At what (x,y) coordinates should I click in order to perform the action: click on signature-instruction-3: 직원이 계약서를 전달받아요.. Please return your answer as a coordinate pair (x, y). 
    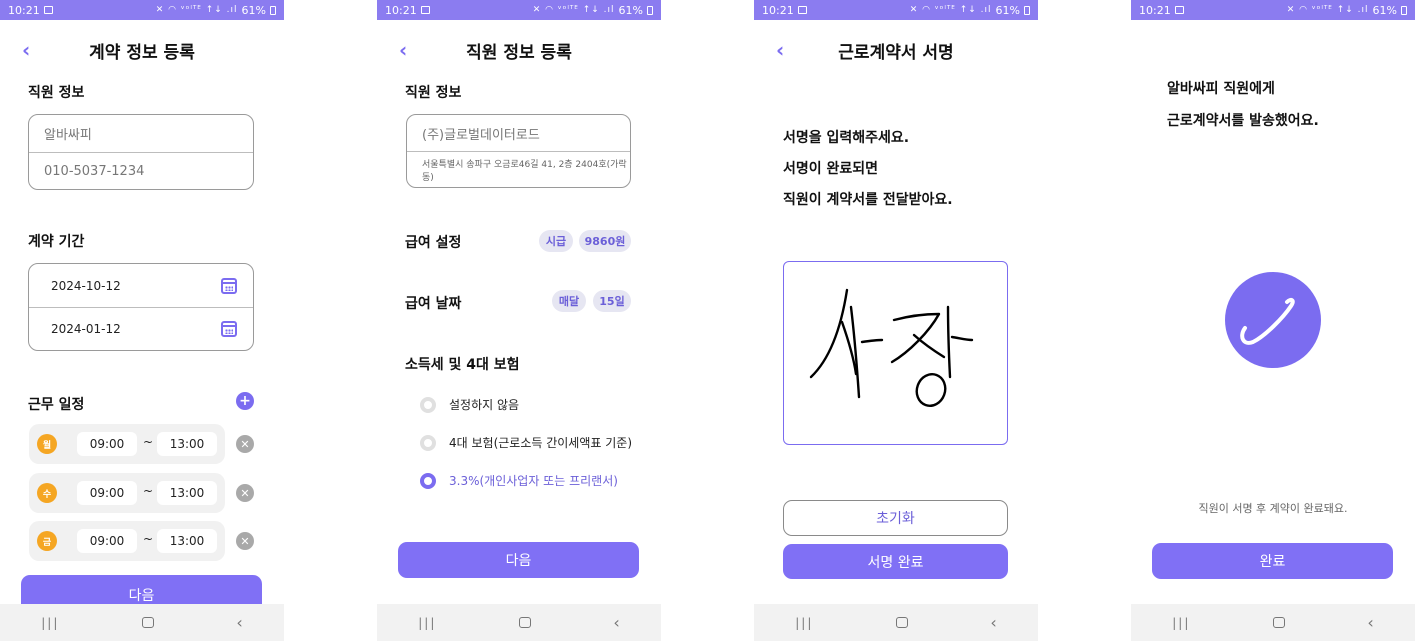
    Looking at the image, I should click on (868, 200).